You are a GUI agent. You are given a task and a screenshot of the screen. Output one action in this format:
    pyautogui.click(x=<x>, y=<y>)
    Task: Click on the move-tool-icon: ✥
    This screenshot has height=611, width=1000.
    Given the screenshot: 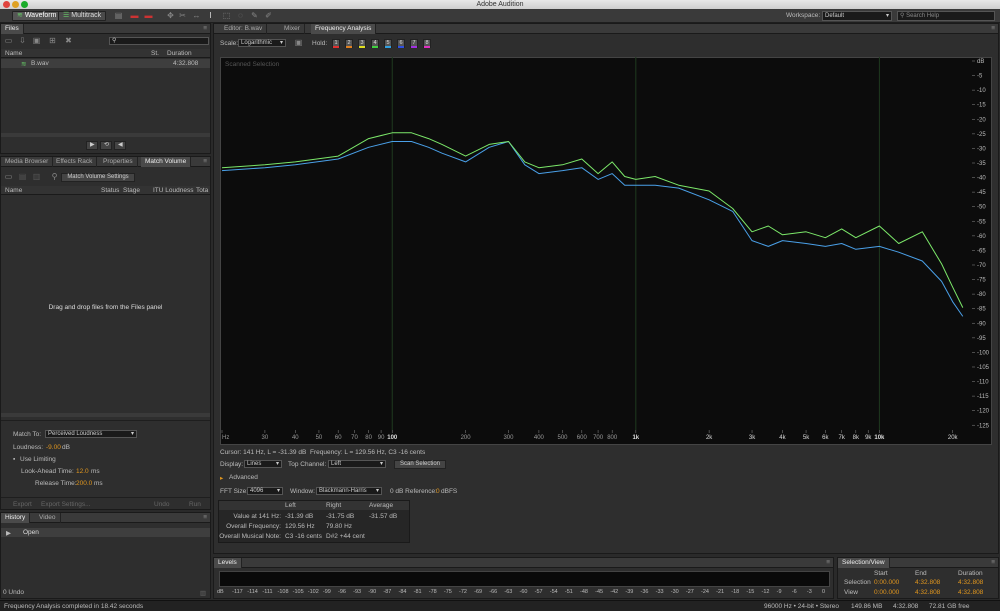 What is the action you would take?
    pyautogui.click(x=170, y=16)
    